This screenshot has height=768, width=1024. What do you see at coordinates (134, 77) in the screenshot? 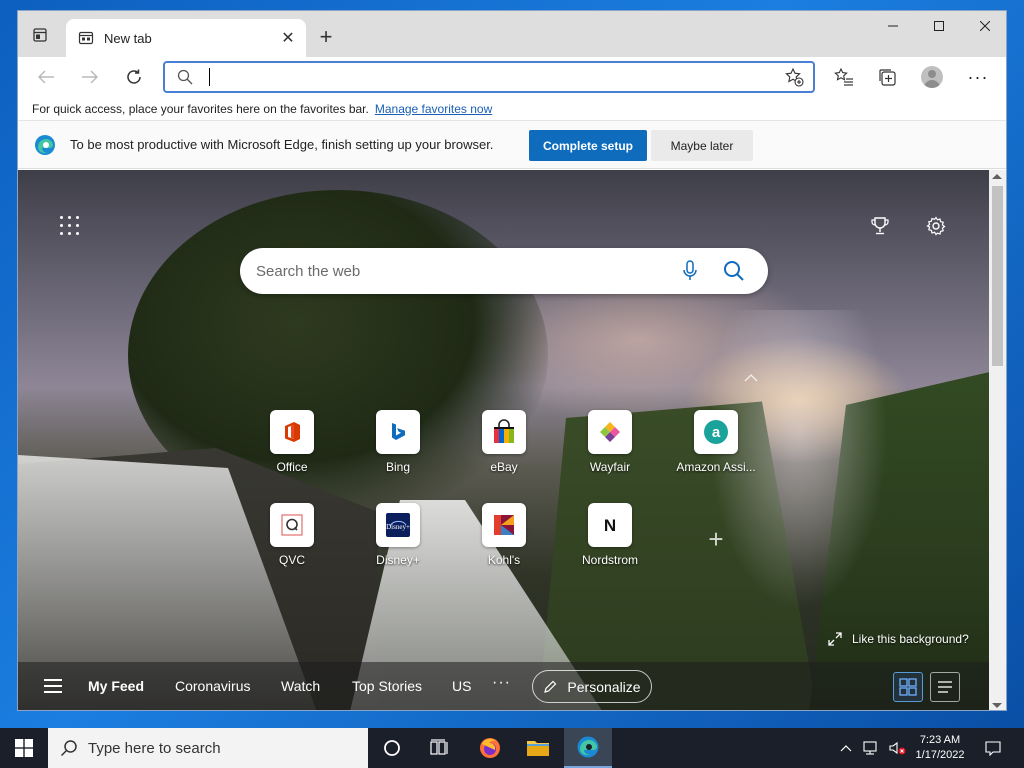
I see `refresh-button` at bounding box center [134, 77].